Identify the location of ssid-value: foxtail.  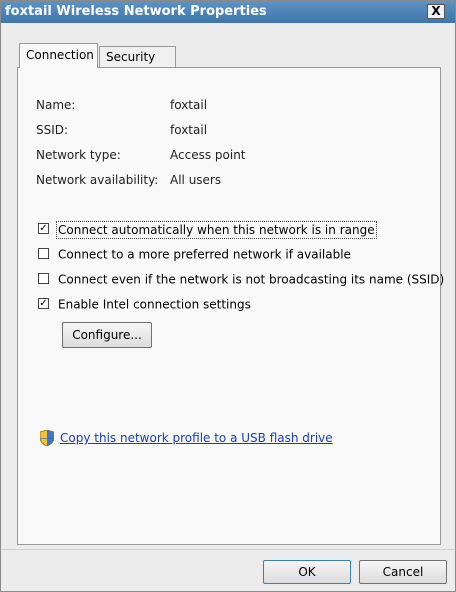
(189, 130).